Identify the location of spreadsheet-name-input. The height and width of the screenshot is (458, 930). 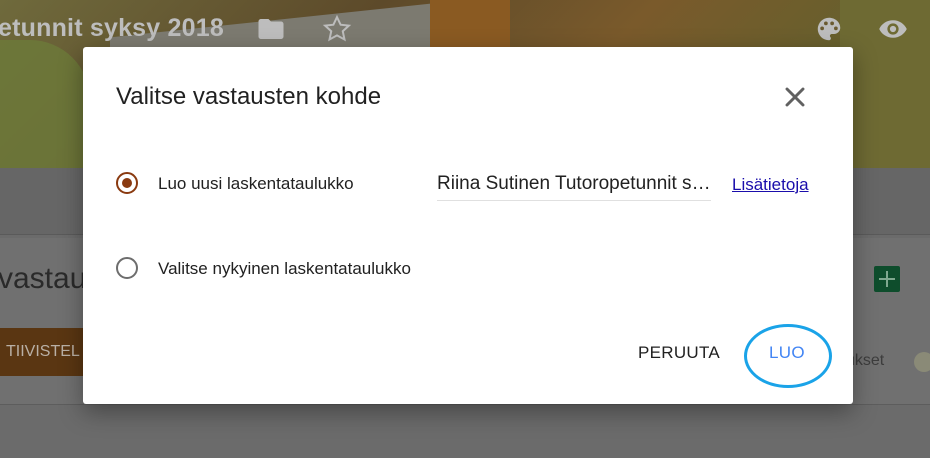
(574, 184).